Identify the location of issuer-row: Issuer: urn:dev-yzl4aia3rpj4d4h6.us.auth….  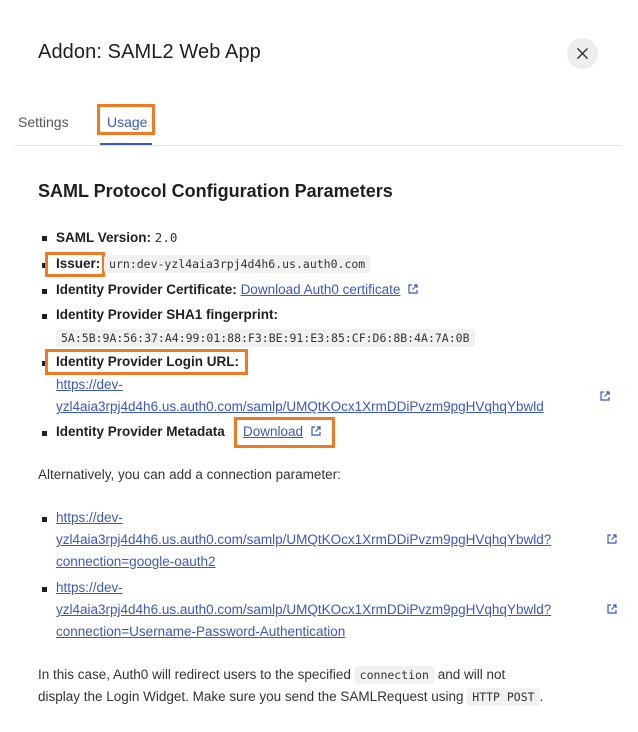
(213, 264).